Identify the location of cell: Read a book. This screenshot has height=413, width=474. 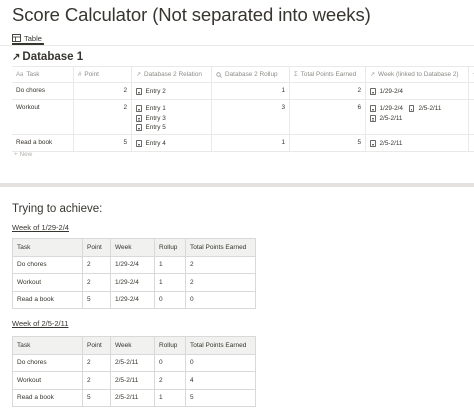
(47, 397).